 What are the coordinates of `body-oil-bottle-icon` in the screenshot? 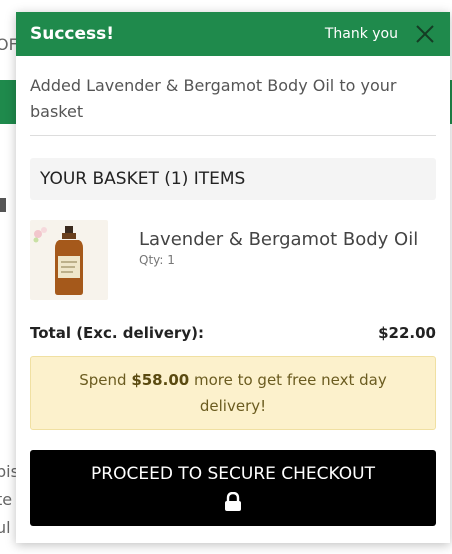 It's located at (58, 260).